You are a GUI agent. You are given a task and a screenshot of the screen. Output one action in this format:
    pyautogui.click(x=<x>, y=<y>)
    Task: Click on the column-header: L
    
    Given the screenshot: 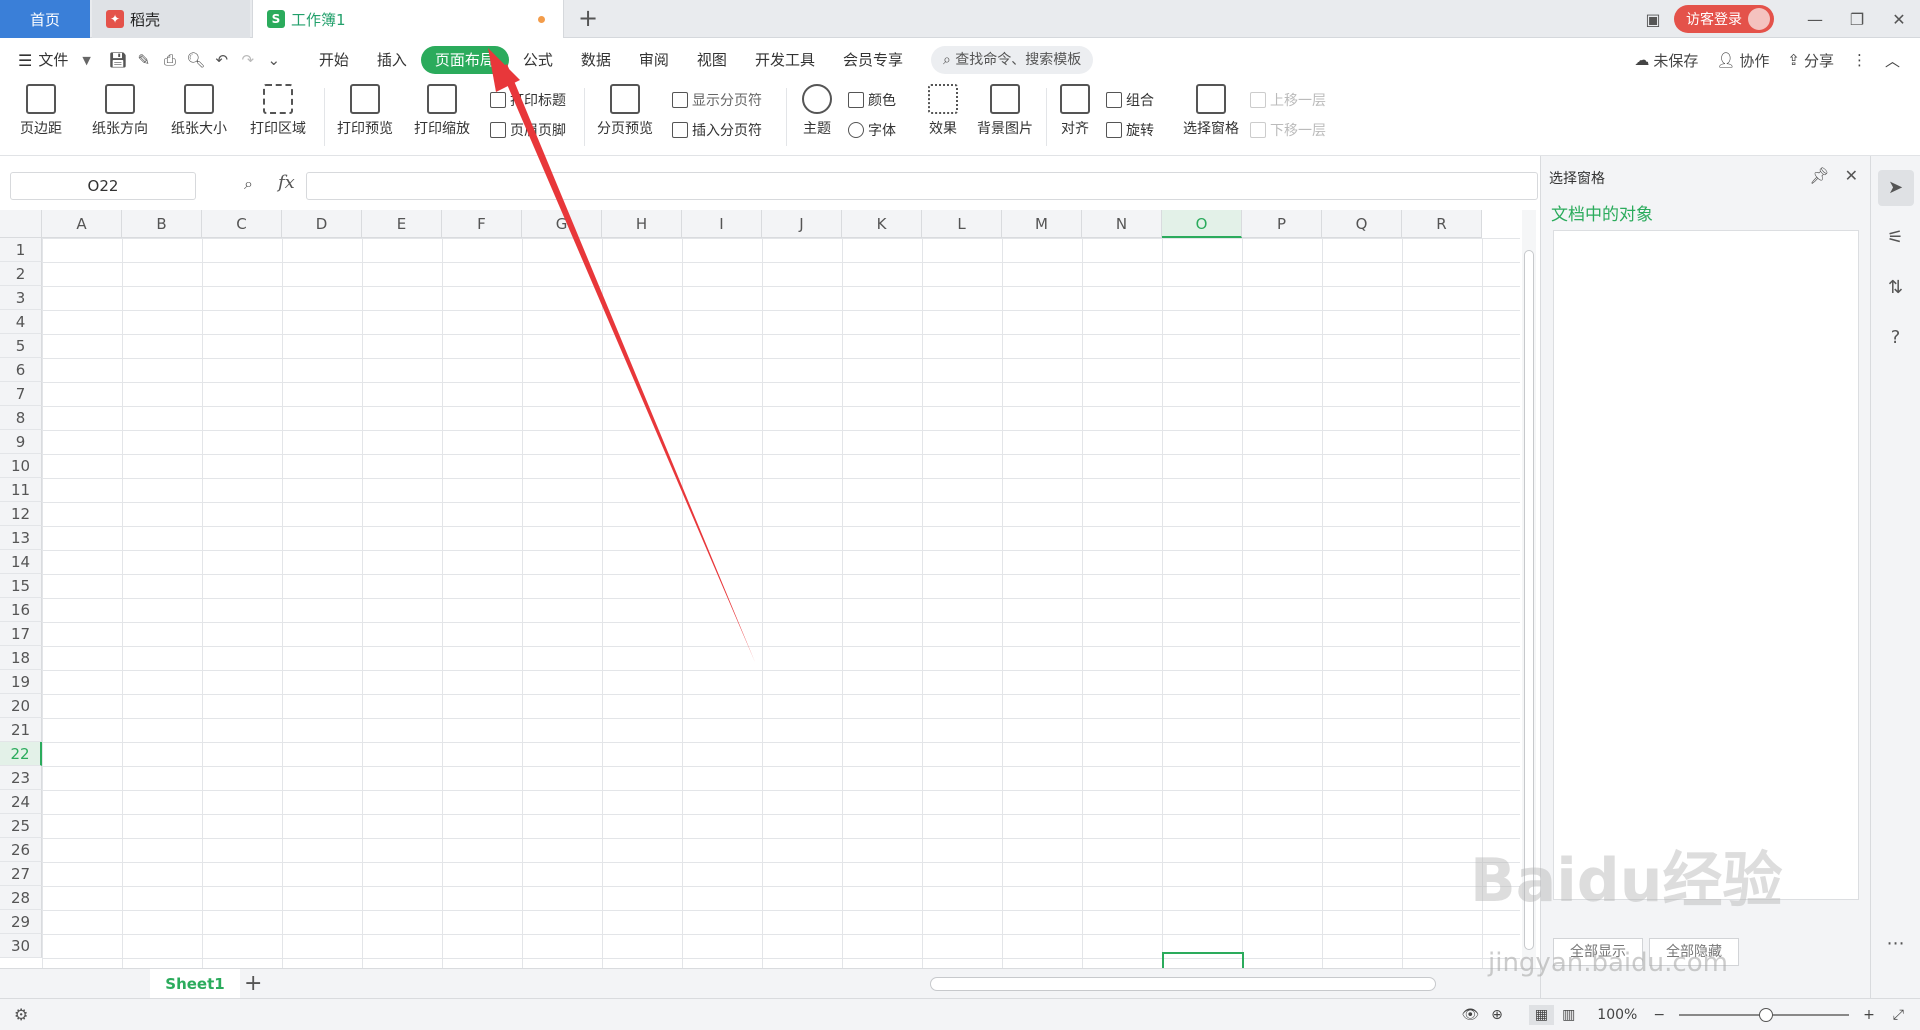 What is the action you would take?
    pyautogui.click(x=962, y=224)
    